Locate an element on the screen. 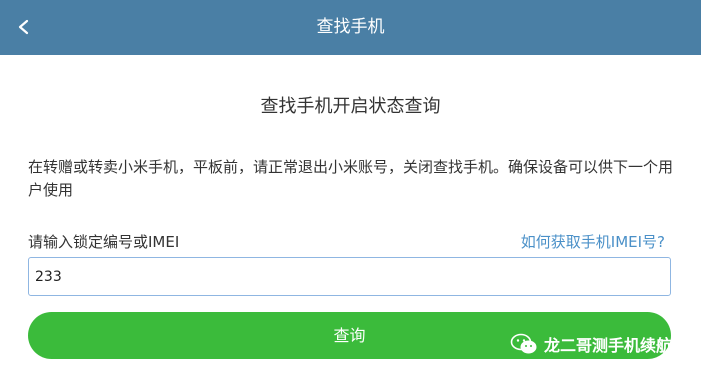 This screenshot has width=701, height=376. imei-input-label: 请输入锁定编号或IMEI is located at coordinates (104, 242).